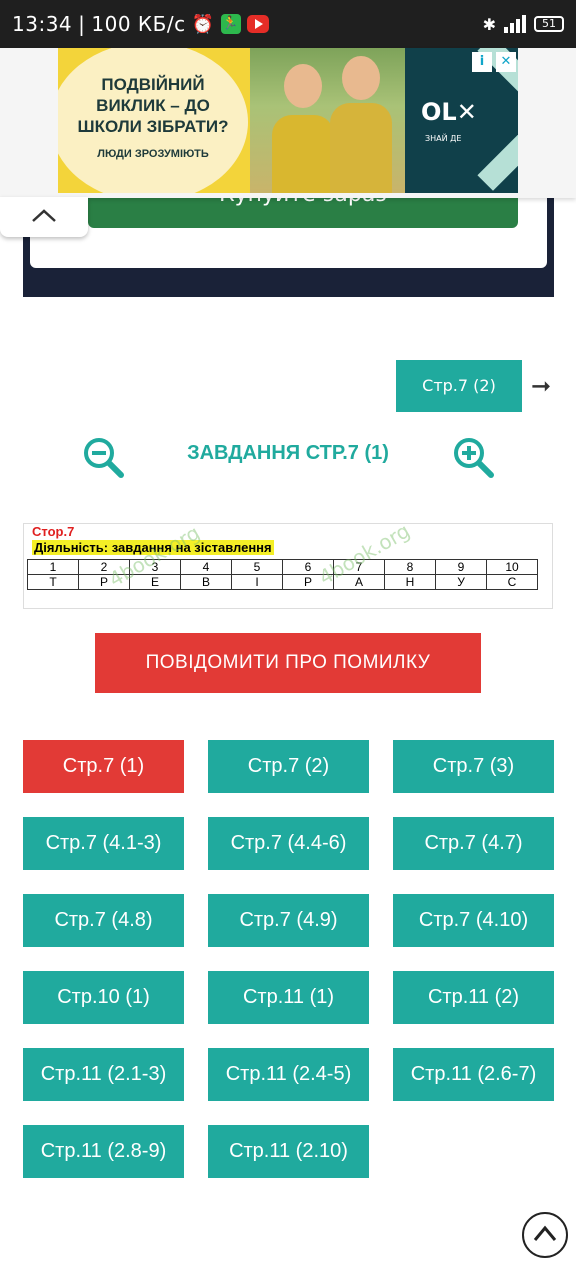  Describe the element at coordinates (473, 997) in the screenshot. I see `page-link-button: Стр.11 (2)` at that location.